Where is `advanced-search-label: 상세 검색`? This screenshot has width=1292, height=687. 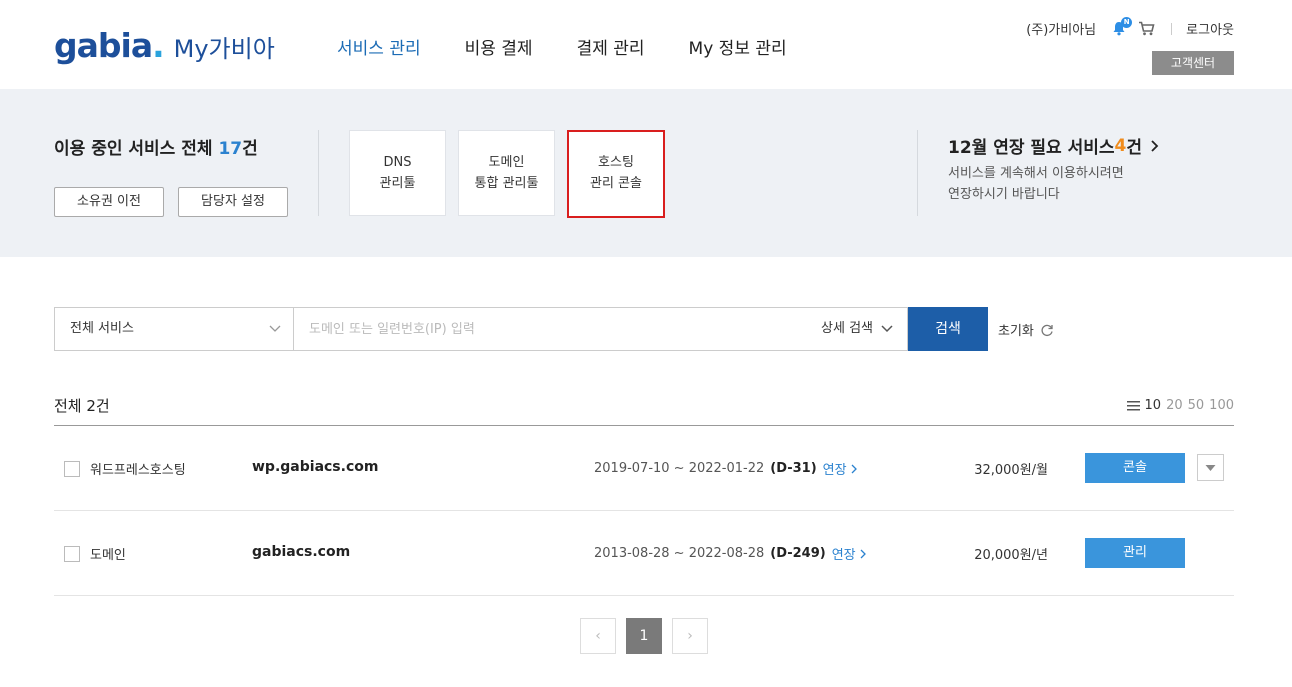
advanced-search-label: 상세 검색 is located at coordinates (847, 328).